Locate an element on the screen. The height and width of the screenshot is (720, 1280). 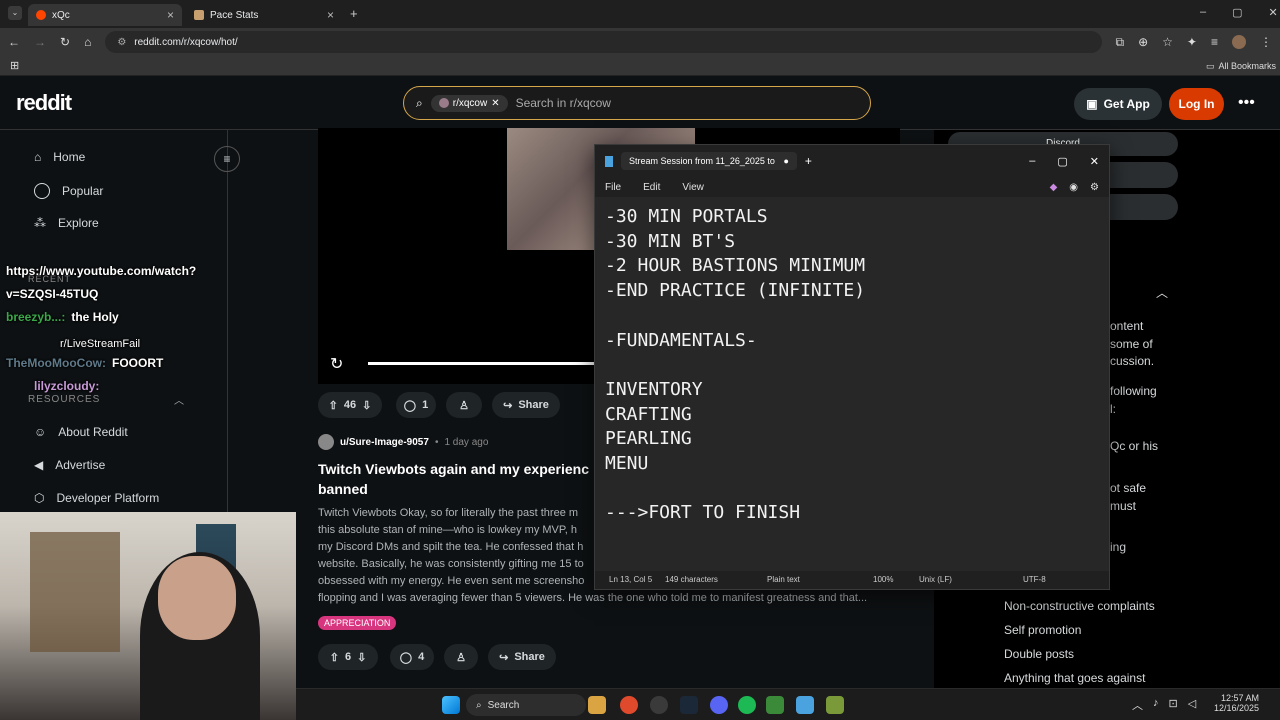
clock: 12:57 AM 12/16/2025 is located at coordinates (1236, 703).